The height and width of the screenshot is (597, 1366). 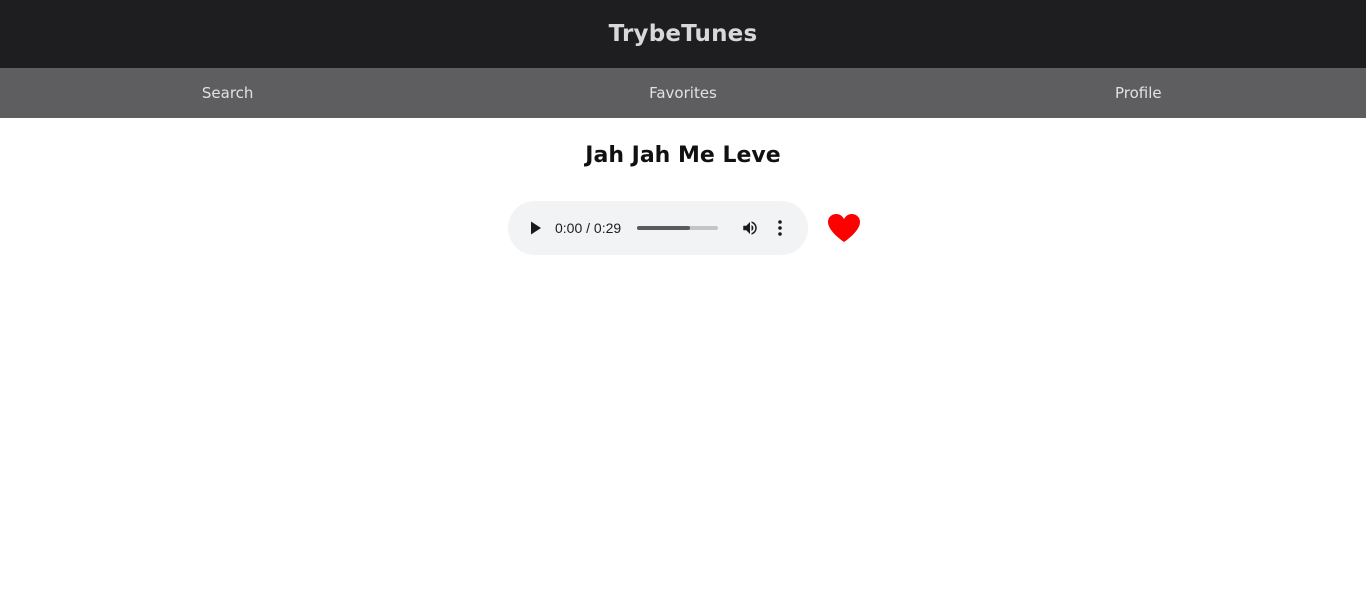 I want to click on play-button, so click(x=536, y=228).